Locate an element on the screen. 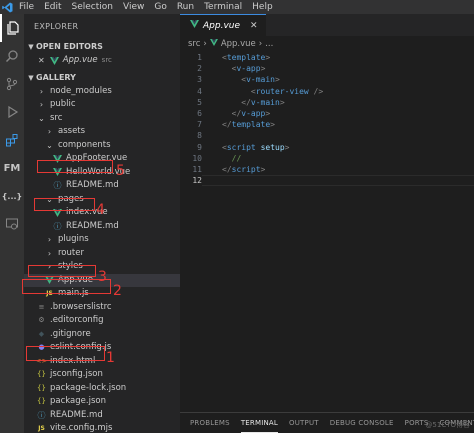 The height and width of the screenshot is (433, 474). tree-item: {} package.json is located at coordinates (102, 402).